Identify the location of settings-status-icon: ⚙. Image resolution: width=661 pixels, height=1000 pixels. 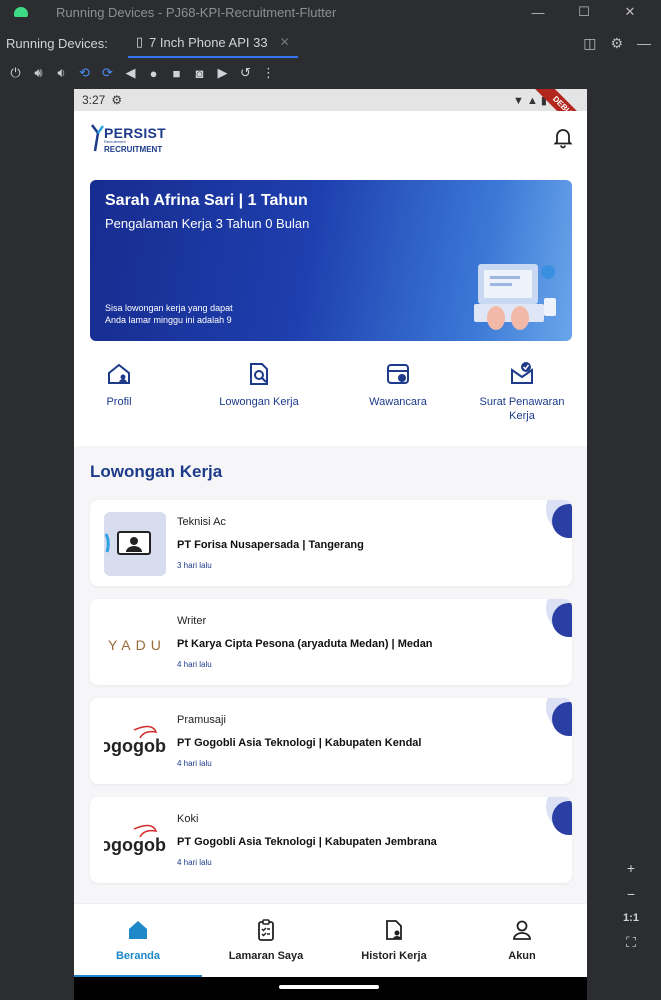
(117, 100).